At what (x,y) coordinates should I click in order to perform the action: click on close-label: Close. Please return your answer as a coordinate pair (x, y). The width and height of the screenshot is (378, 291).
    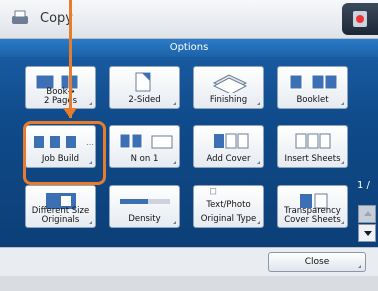
    Looking at the image, I should click on (317, 262).